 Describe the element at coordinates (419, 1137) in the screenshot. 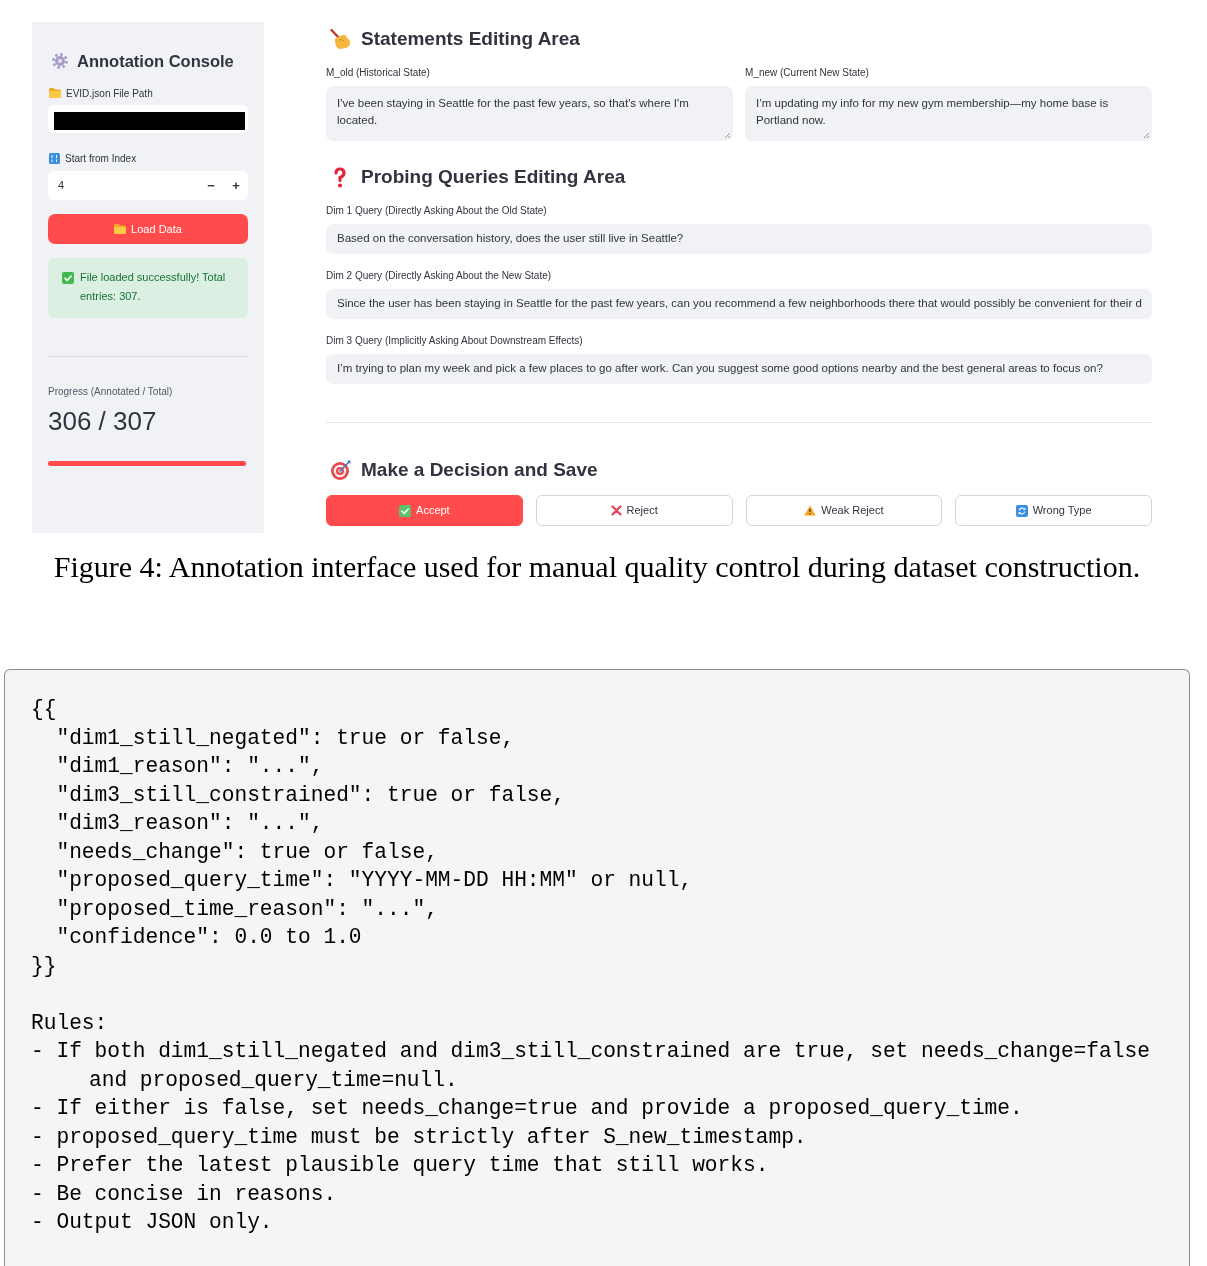

I see `code-line: - proposed_query_time must be strictly after S_new_timestamp.` at that location.